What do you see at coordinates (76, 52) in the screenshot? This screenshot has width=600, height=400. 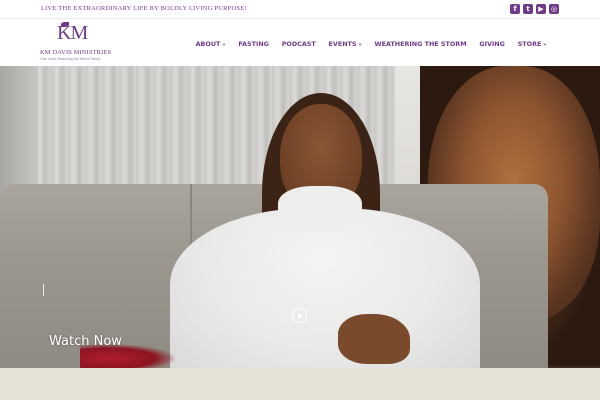 I see `logo-name: KM DAVIS MINISTRIES` at bounding box center [76, 52].